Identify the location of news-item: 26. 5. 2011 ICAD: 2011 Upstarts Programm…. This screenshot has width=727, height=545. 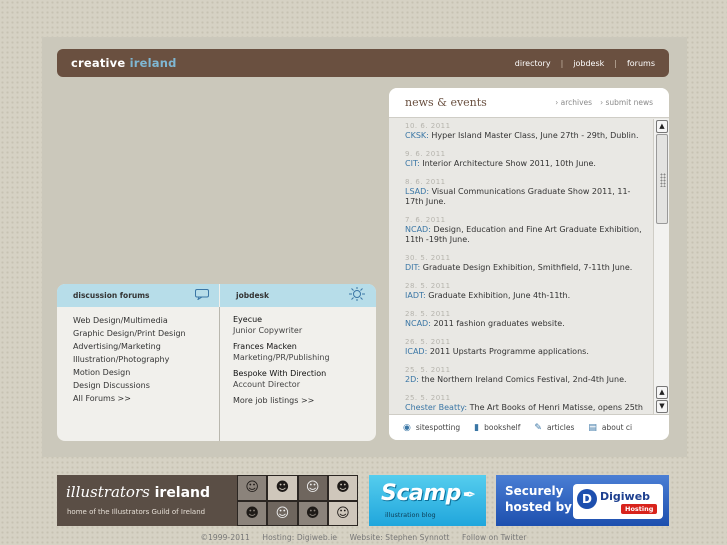
(525, 347).